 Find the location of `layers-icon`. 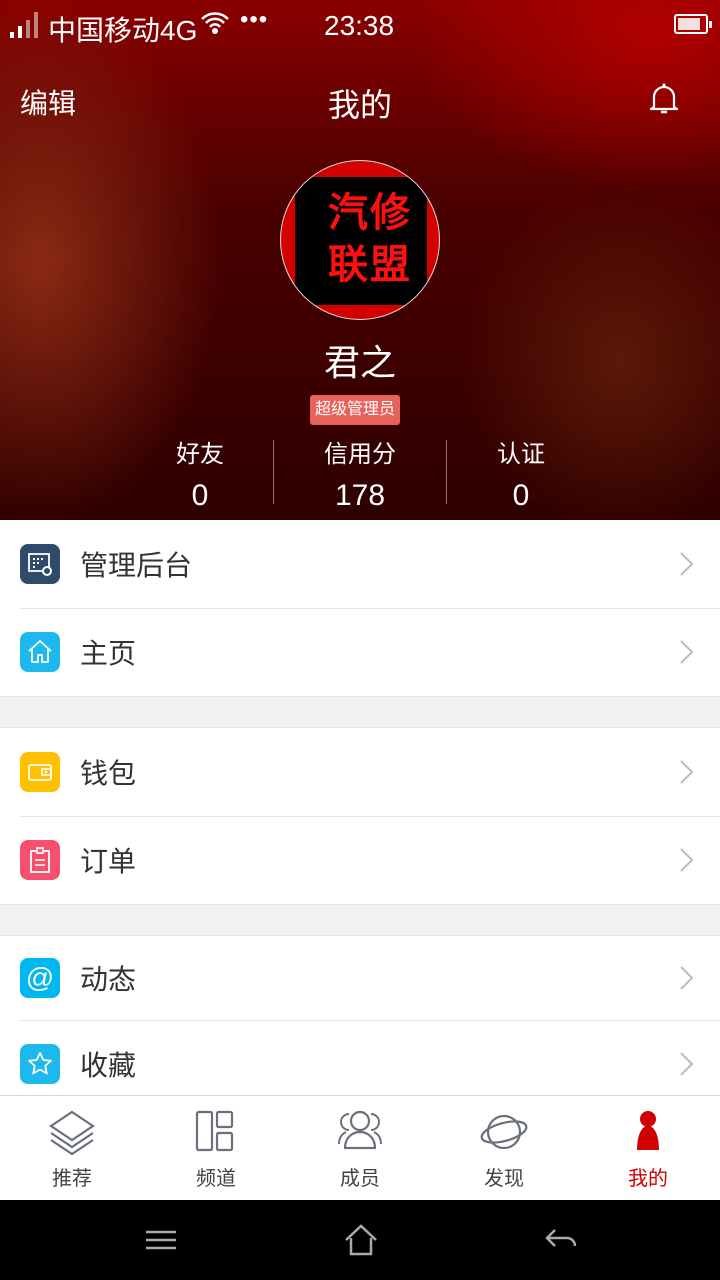

layers-icon is located at coordinates (72, 1133).